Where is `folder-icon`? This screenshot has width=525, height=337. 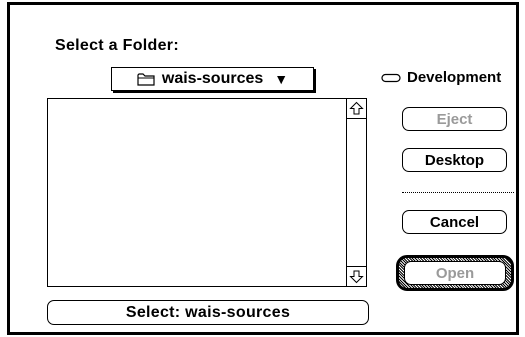 folder-icon is located at coordinates (146, 79).